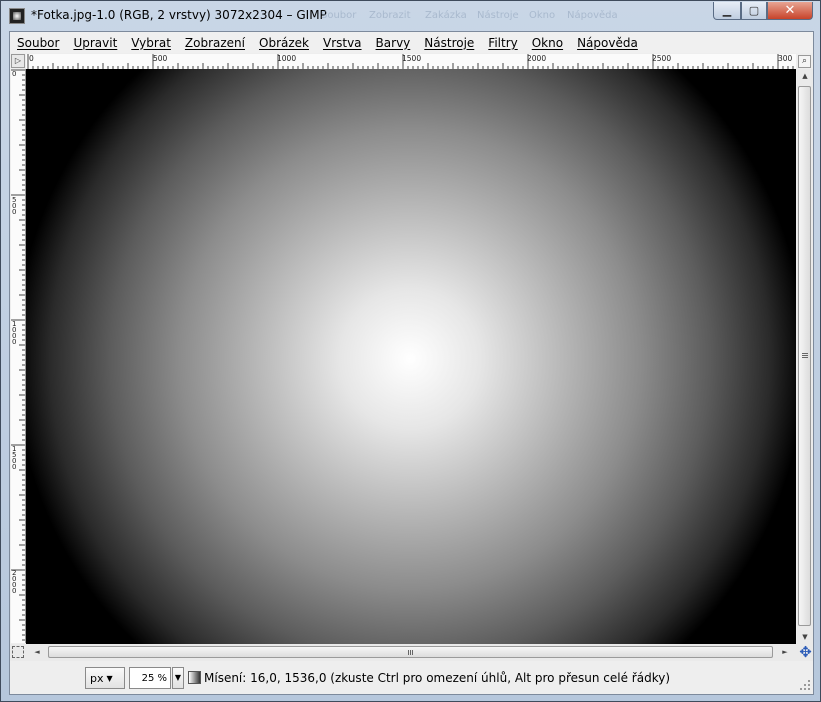 This screenshot has width=821, height=702. Describe the element at coordinates (805, 76) in the screenshot. I see `scroll-up-icon: ▲` at that location.